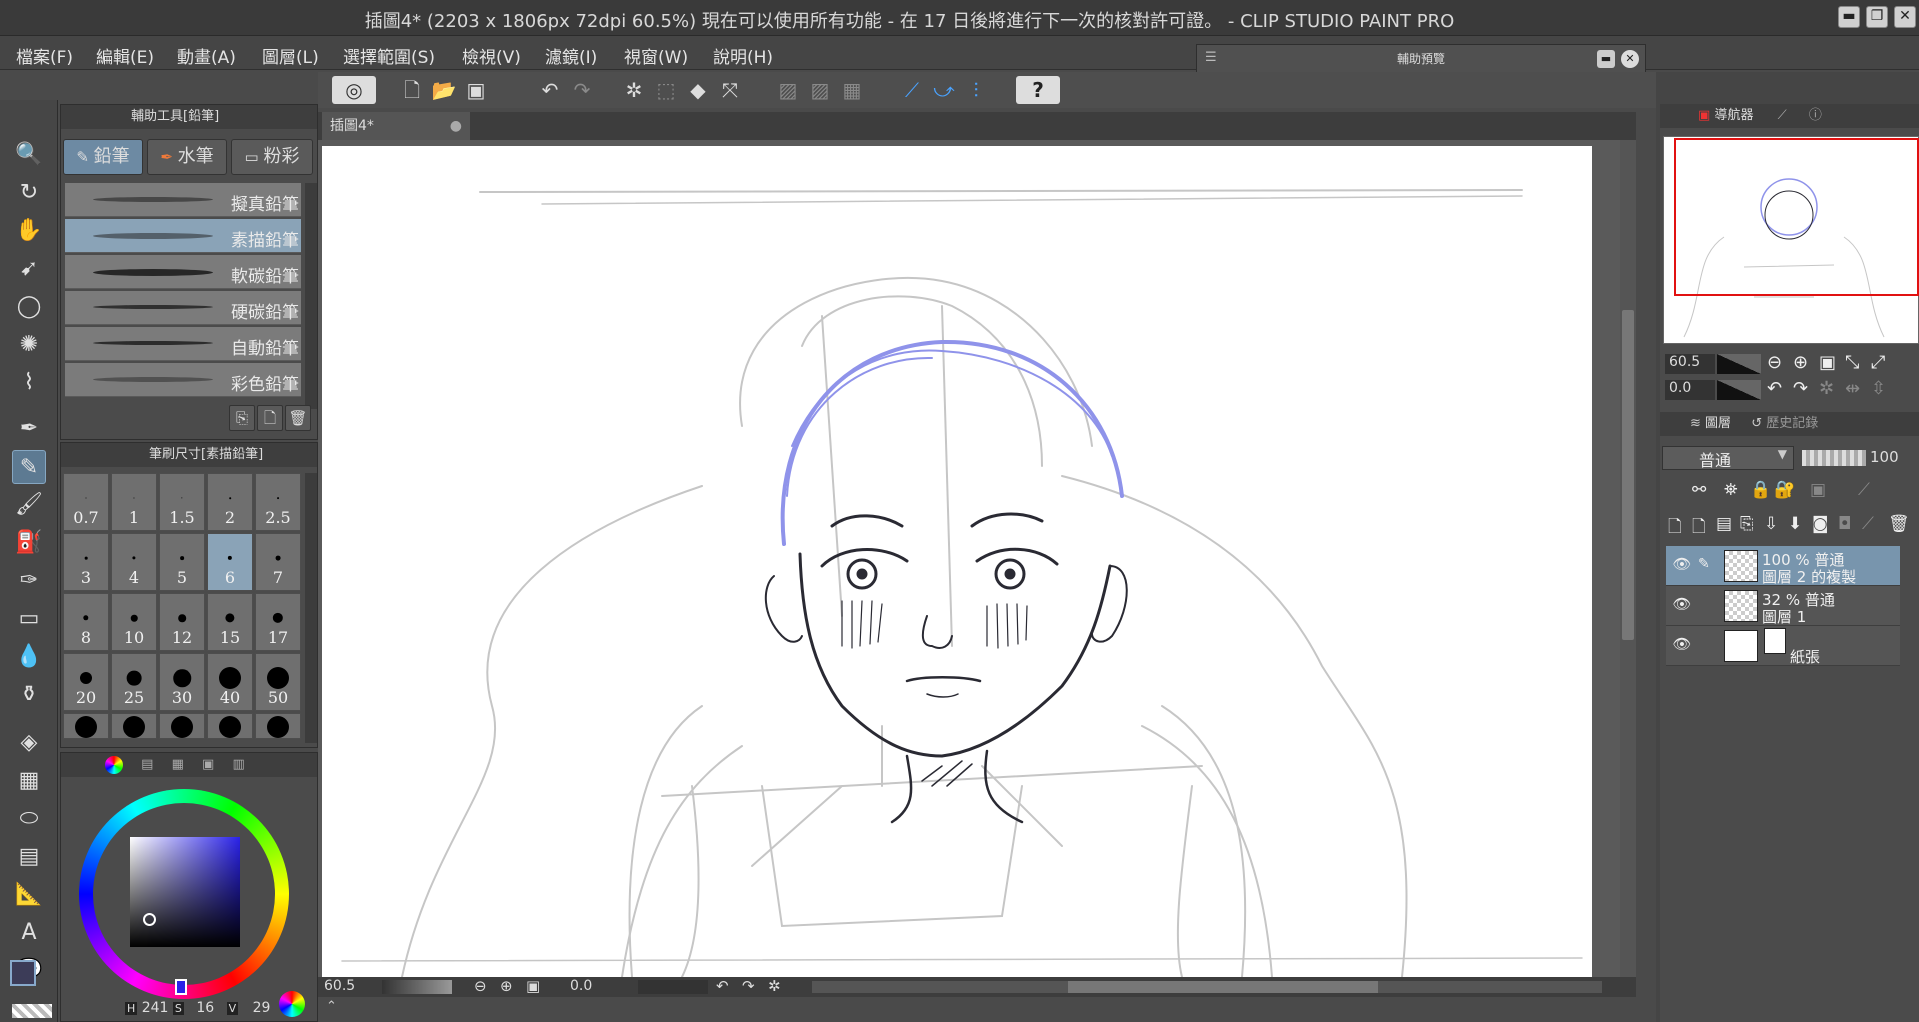 The image size is (1919, 1022). I want to click on opacity-value: 100, so click(1884, 457).